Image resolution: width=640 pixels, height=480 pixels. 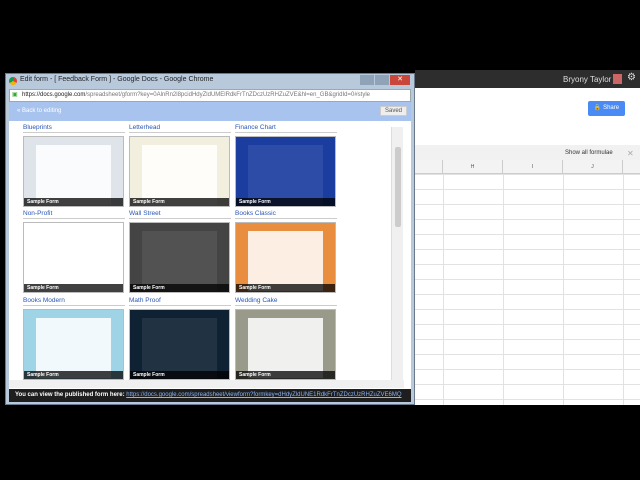 I want to click on lock-icon: 🔒, so click(x=597, y=108).